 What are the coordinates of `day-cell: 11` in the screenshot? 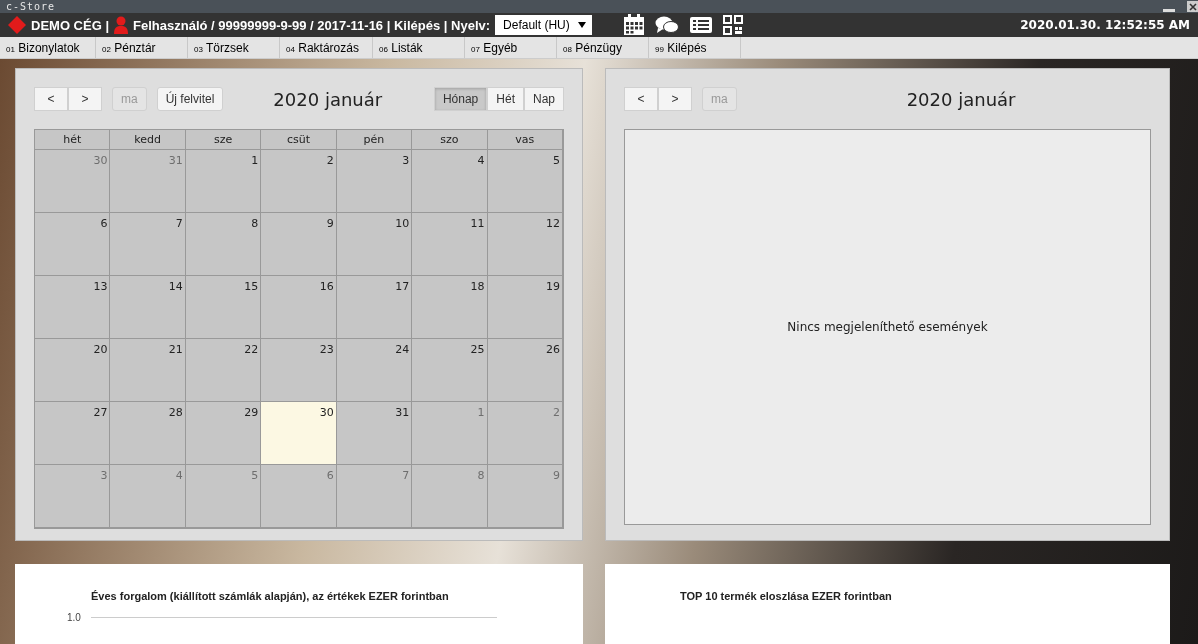 It's located at (450, 244).